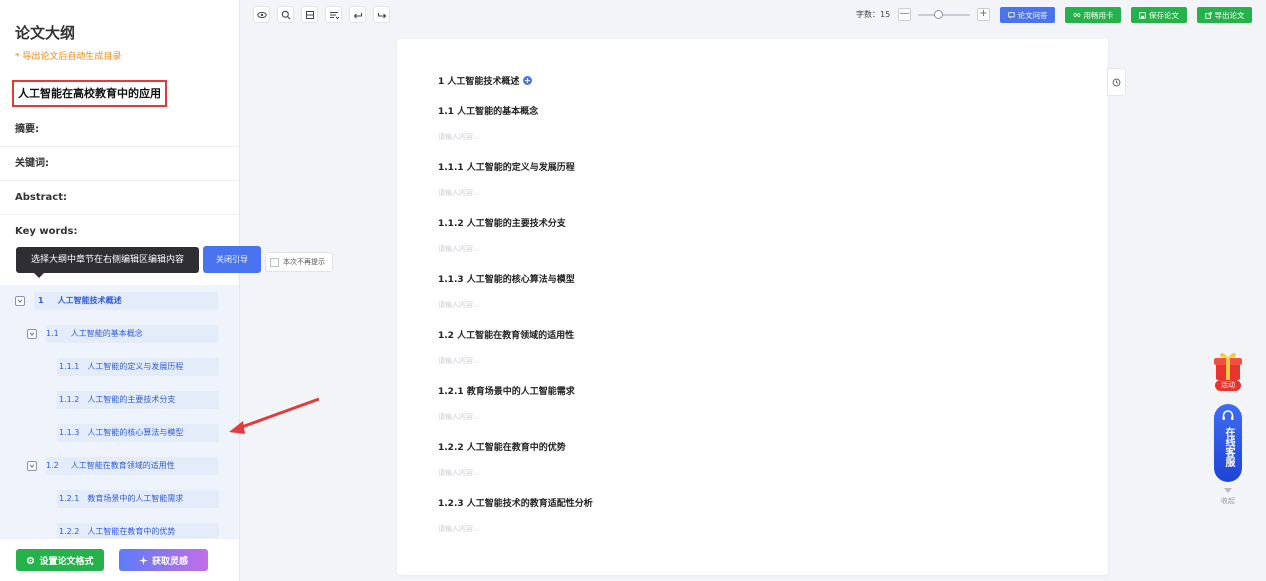 Image resolution: width=1266 pixels, height=581 pixels. I want to click on list-icon, so click(334, 15).